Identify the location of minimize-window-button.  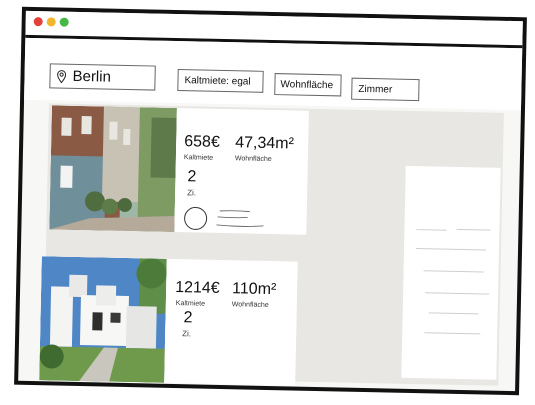
(51, 22).